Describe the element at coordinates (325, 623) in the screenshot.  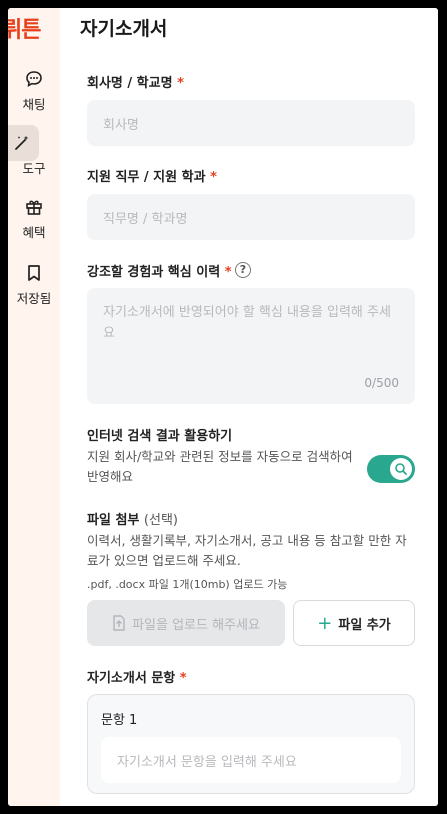
I see `plus-icon: +` at that location.